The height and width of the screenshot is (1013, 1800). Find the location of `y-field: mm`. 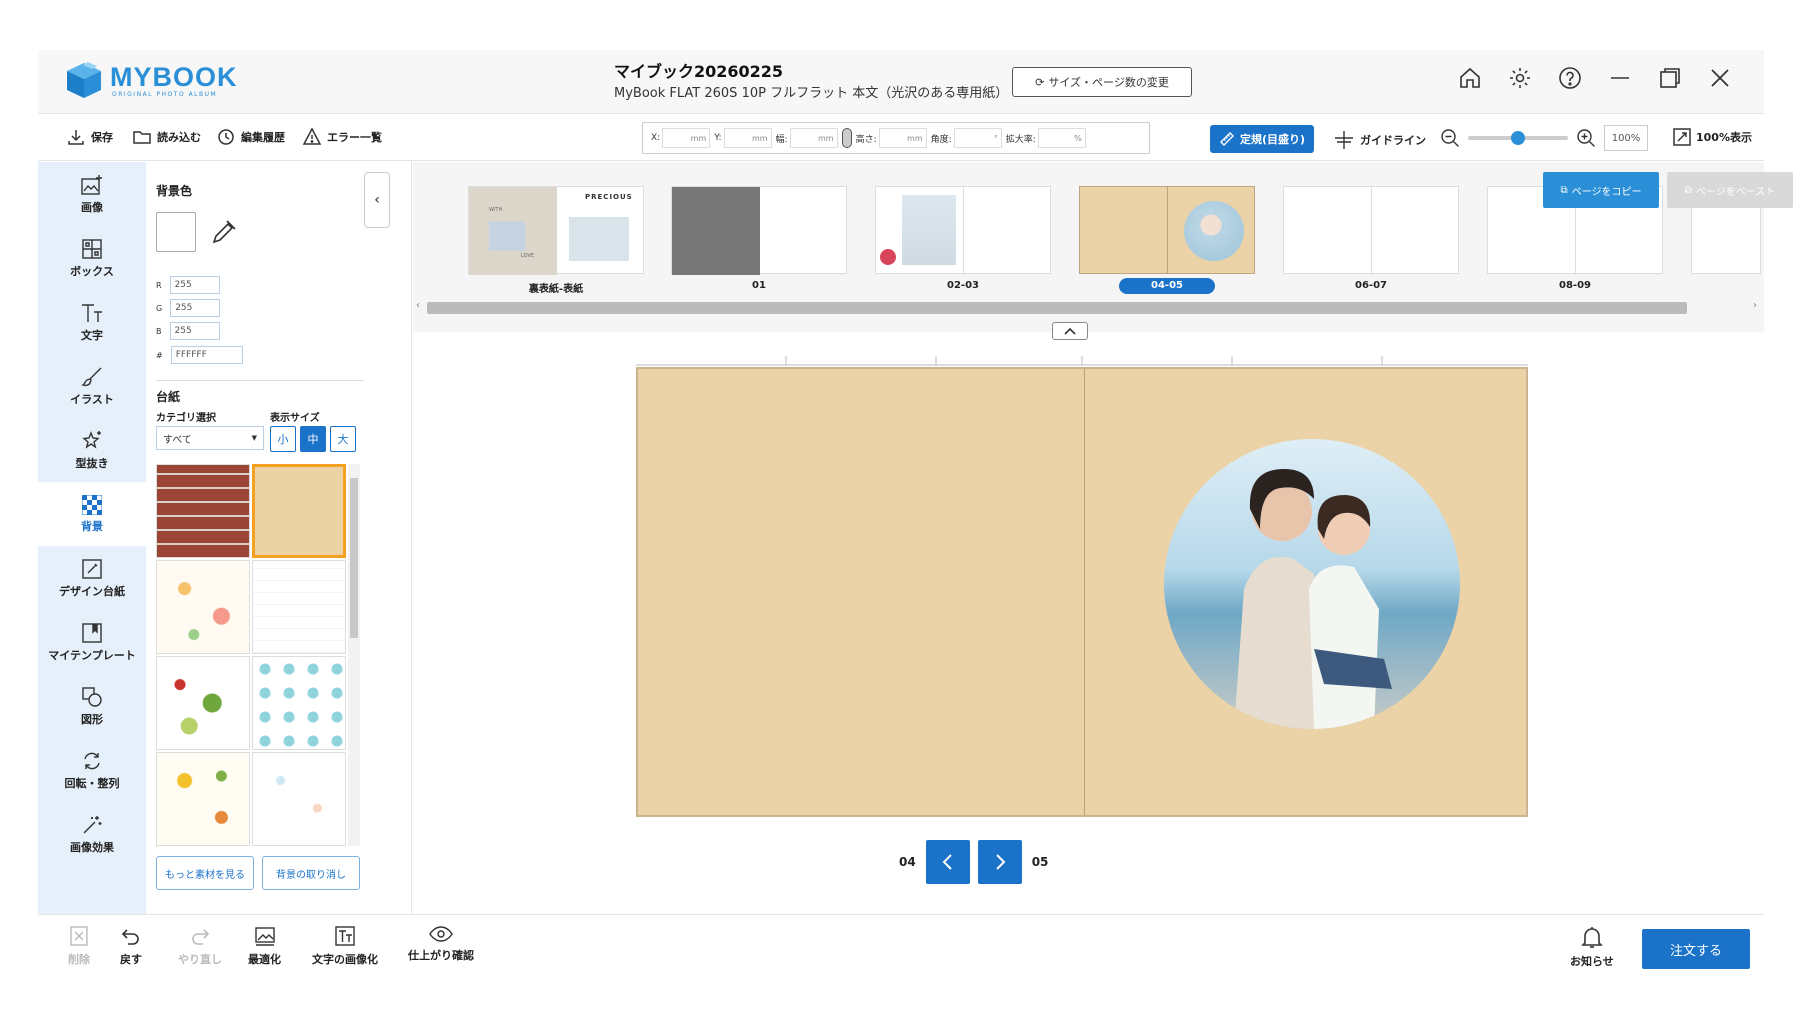

y-field: mm is located at coordinates (747, 138).